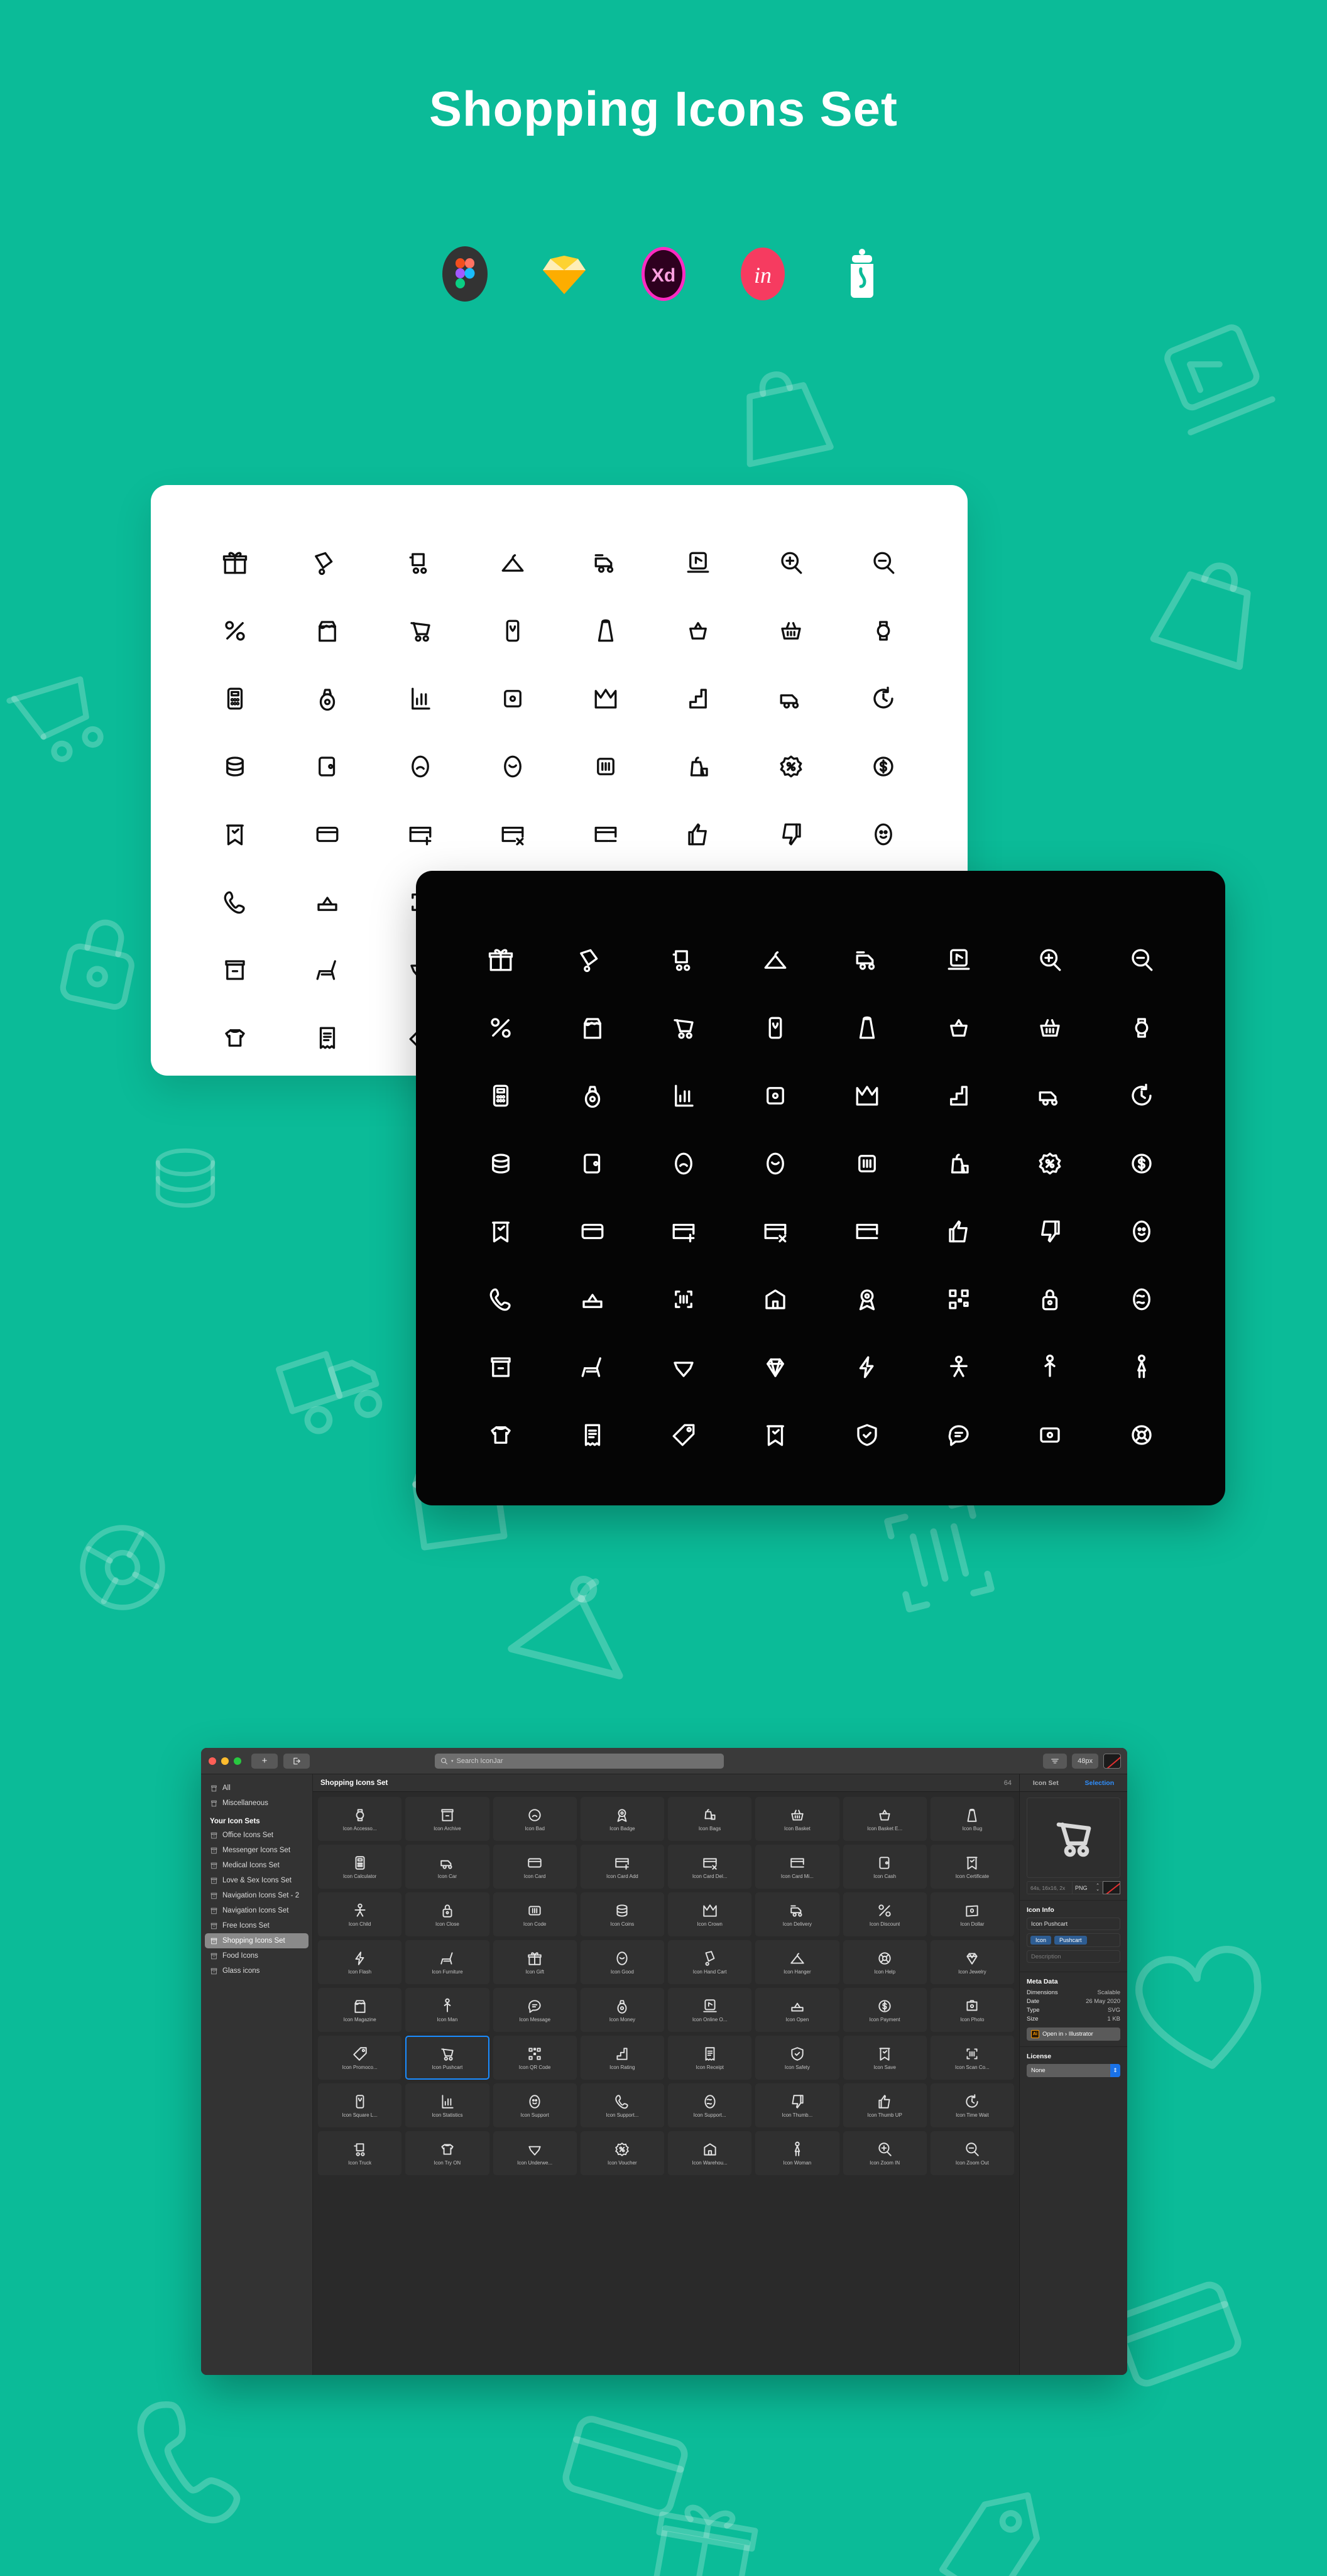  Describe the element at coordinates (1055, 1762) in the screenshot. I see `filter-button` at that location.